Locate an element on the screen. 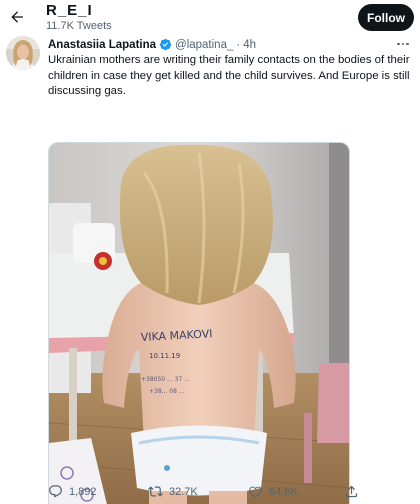 The width and height of the screenshot is (420, 504). reply-button: 1,892 is located at coordinates (72, 491).